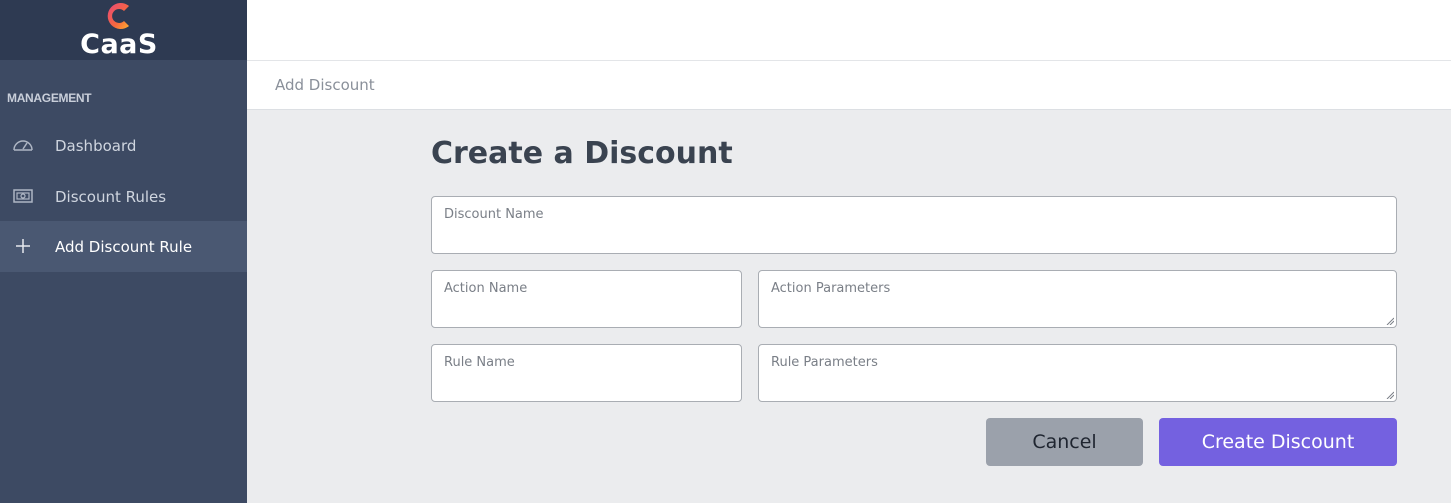  What do you see at coordinates (486, 288) in the screenshot?
I see `action-name-label: Action Name` at bounding box center [486, 288].